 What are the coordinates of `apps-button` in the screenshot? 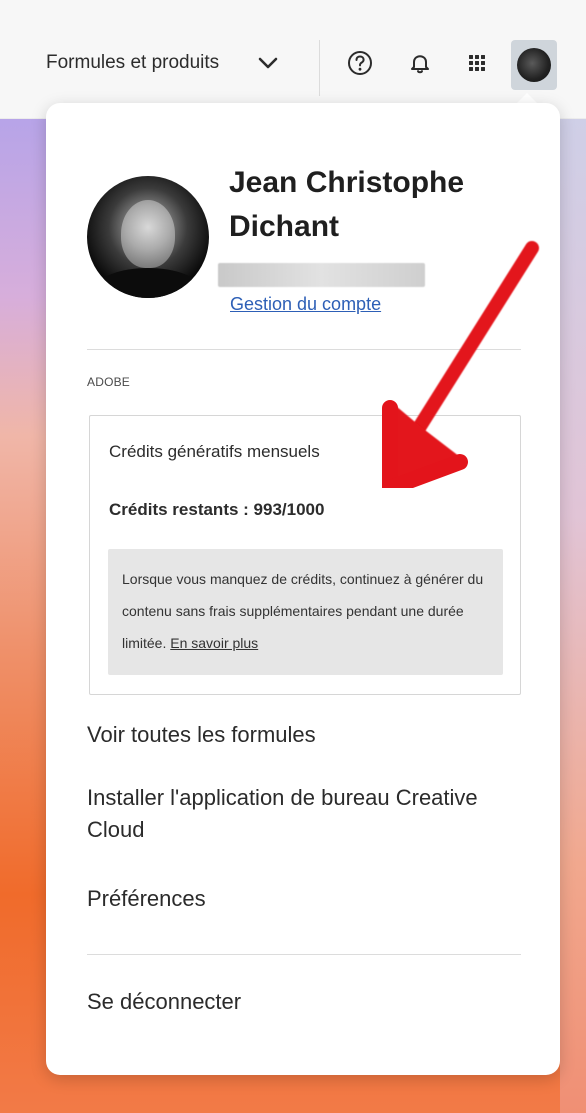 It's located at (477, 63).